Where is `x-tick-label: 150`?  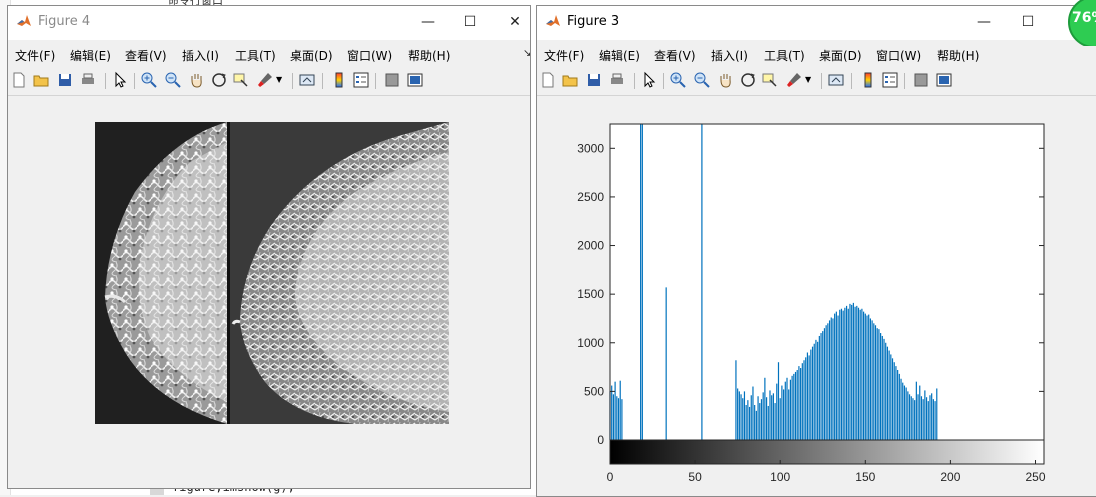 x-tick-label: 150 is located at coordinates (865, 477).